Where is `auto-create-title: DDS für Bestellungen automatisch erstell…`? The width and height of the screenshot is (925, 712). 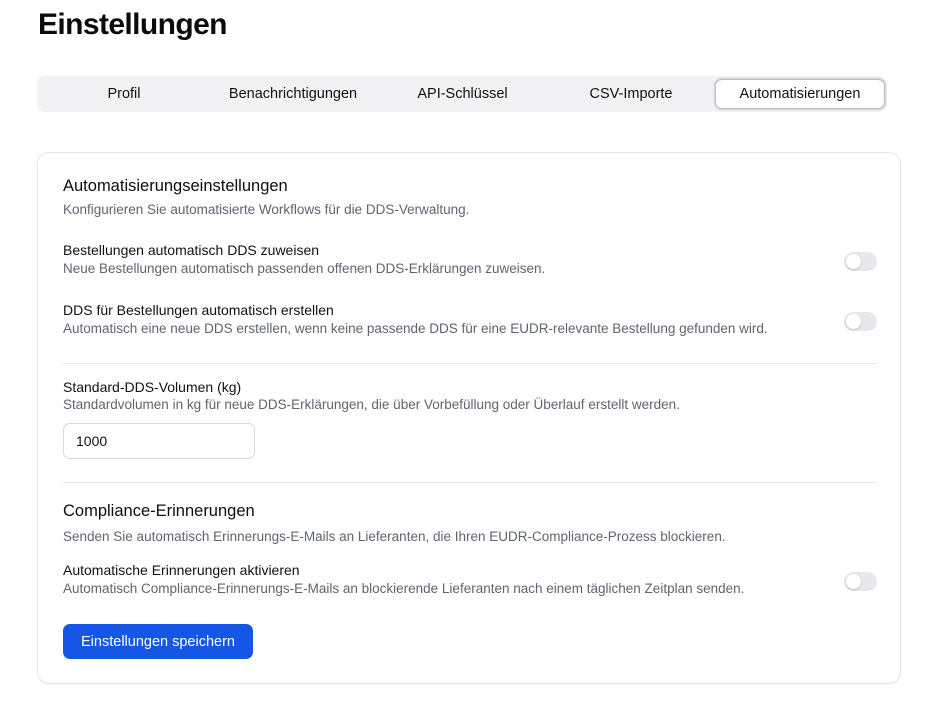
auto-create-title: DDS für Bestellungen automatisch erstell… is located at coordinates (198, 310).